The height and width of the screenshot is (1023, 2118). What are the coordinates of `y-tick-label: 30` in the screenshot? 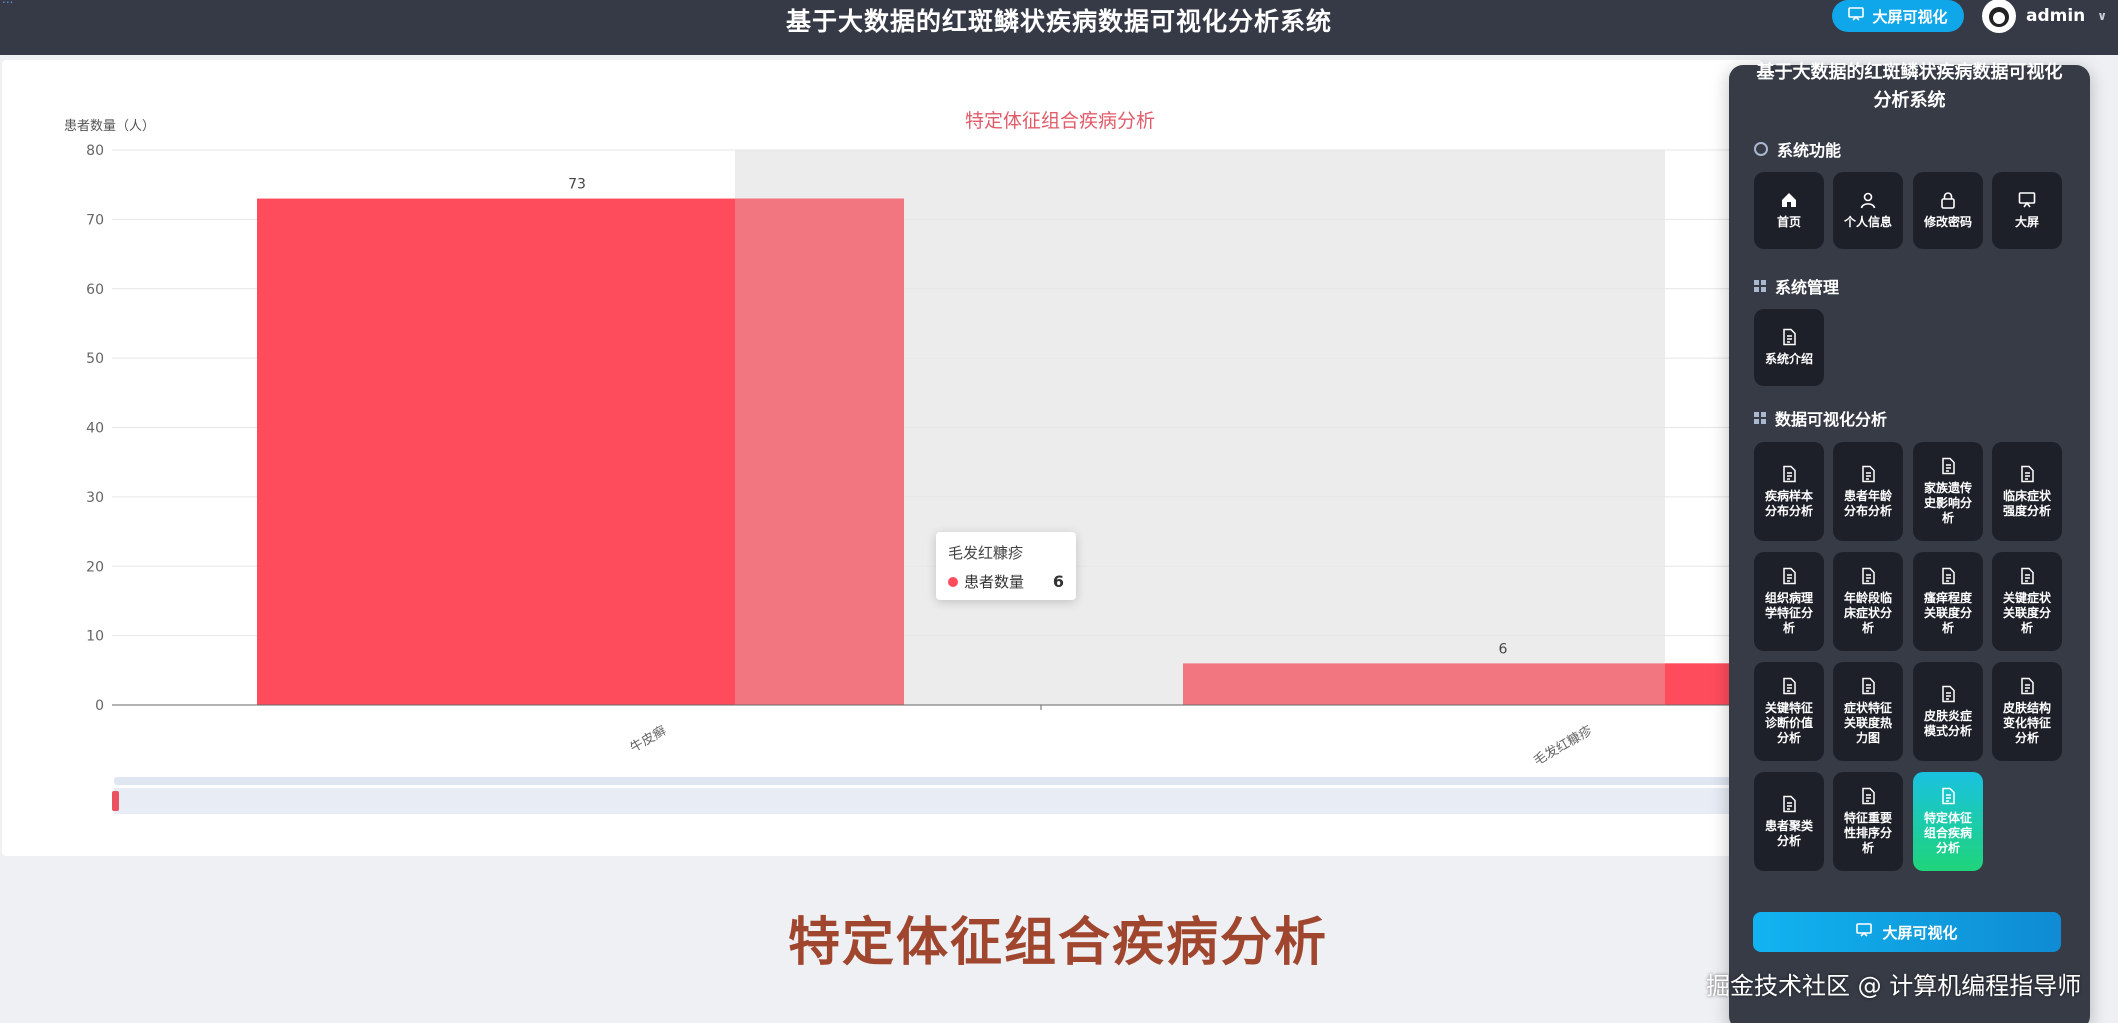 It's located at (95, 498).